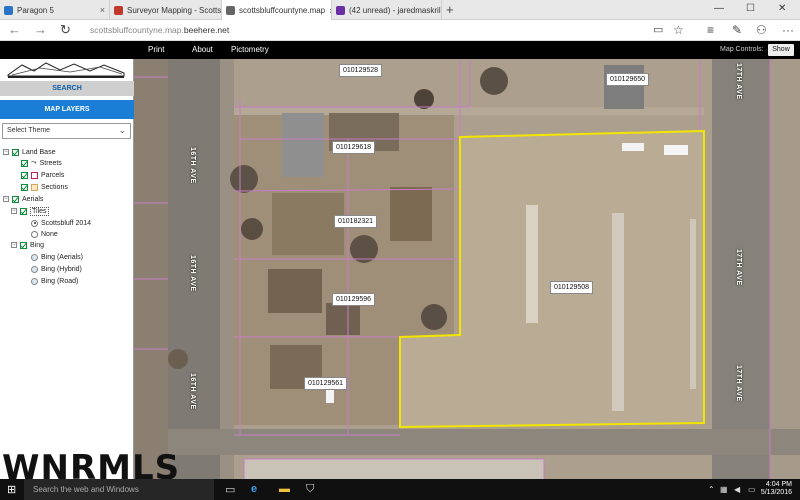 Image resolution: width=800 pixels, height=500 pixels. I want to click on maximize-icon: ☐, so click(750, 8).